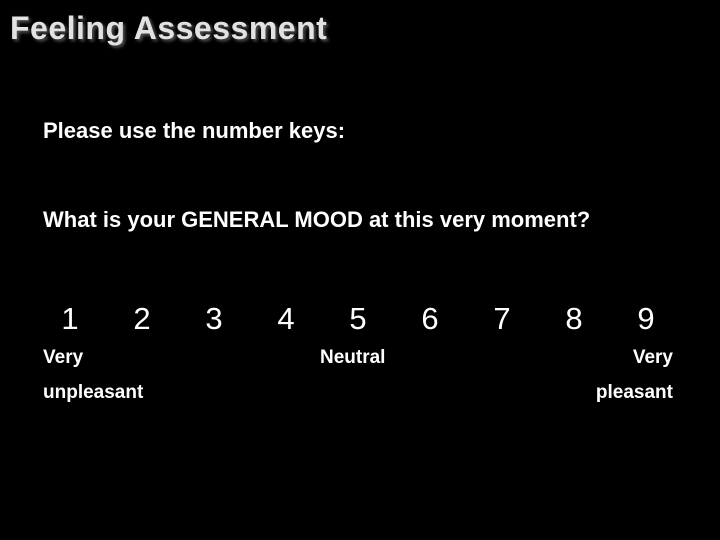  What do you see at coordinates (93, 375) in the screenshot?
I see `scale-anchor-left: Very unpleasant` at bounding box center [93, 375].